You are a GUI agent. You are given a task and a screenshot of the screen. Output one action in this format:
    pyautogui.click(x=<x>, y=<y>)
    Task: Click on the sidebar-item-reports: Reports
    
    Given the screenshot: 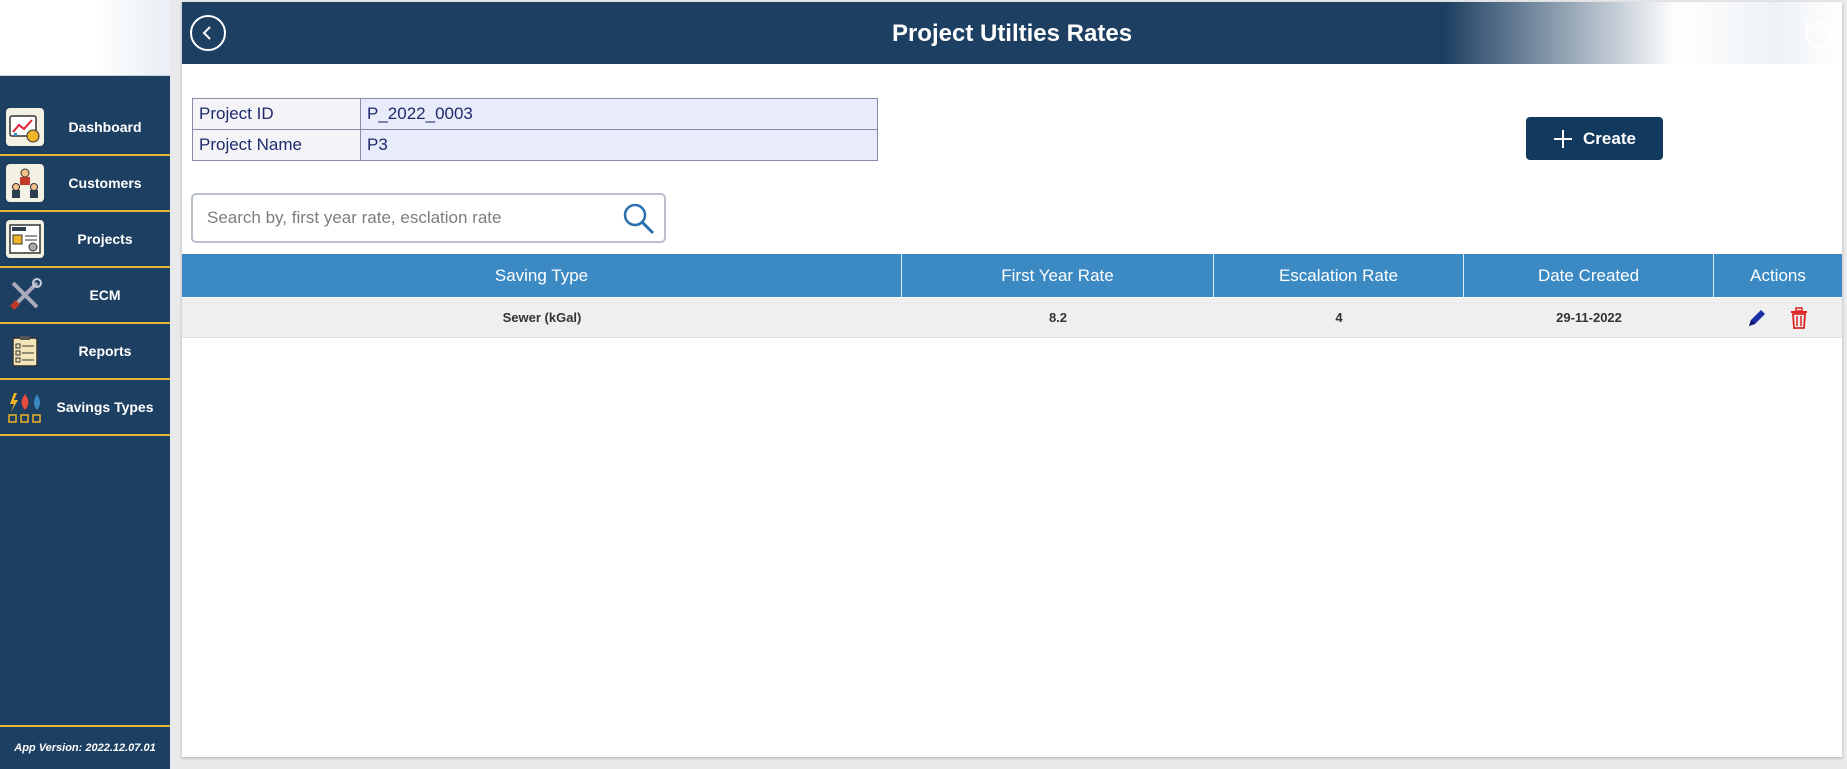 What is the action you would take?
    pyautogui.click(x=85, y=352)
    